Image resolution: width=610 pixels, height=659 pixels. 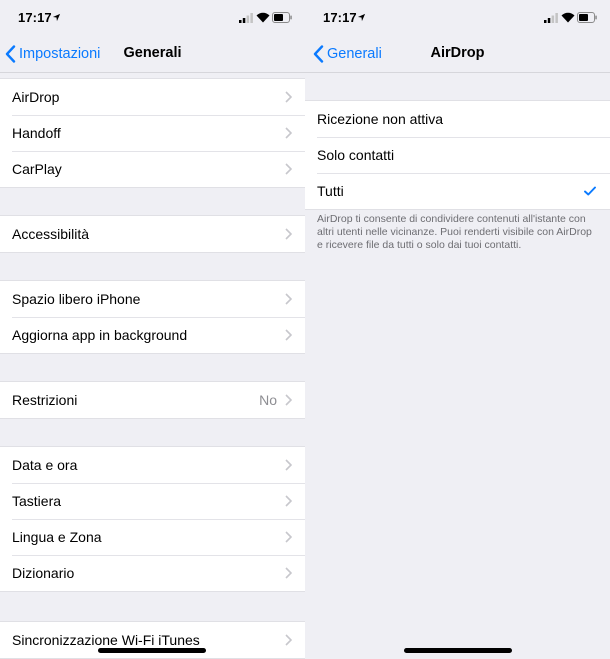 I want to click on row-label: Aggiorna app in background, so click(x=100, y=335).